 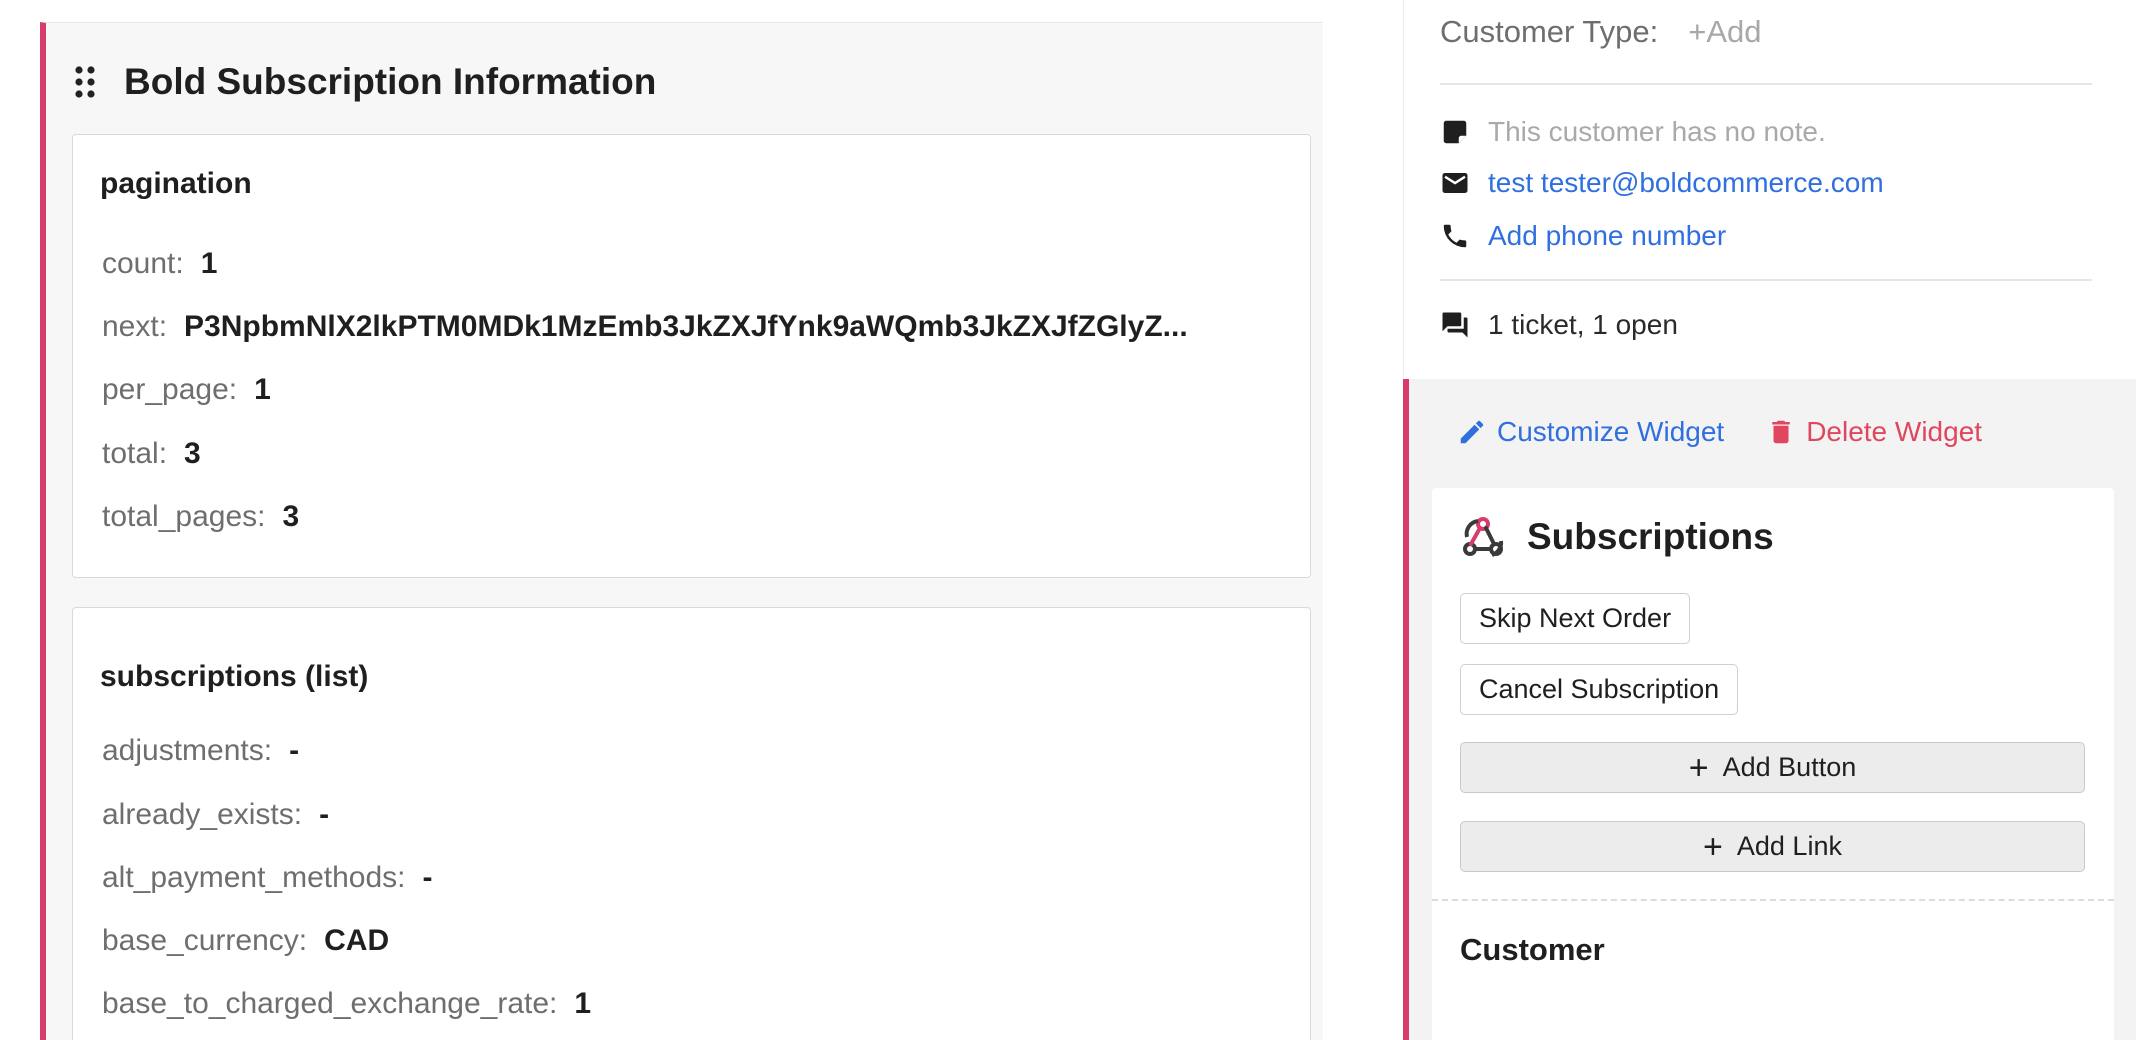 What do you see at coordinates (170, 389) in the screenshot?
I see `field-key: per_page:` at bounding box center [170, 389].